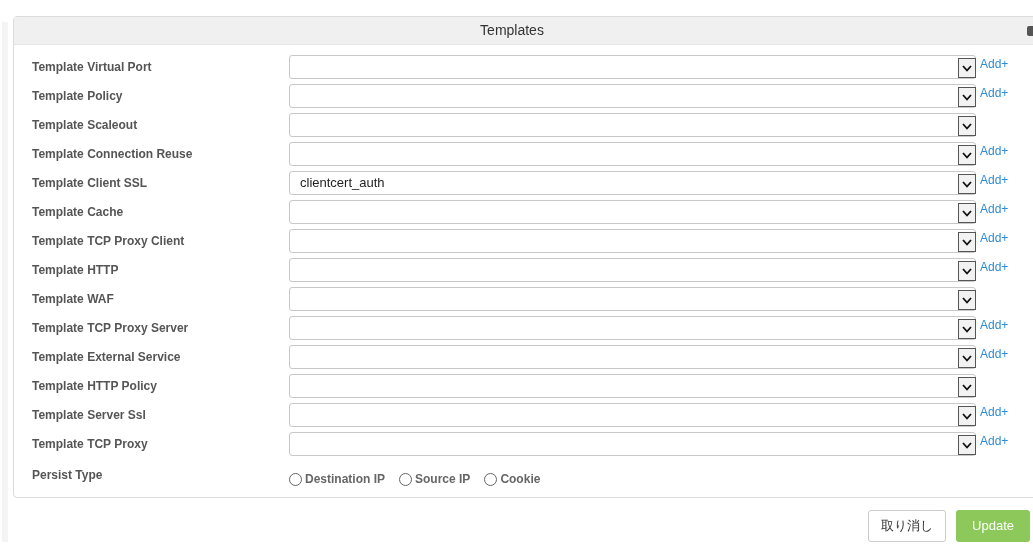 Image resolution: width=1033 pixels, height=550 pixels. What do you see at coordinates (75, 270) in the screenshot?
I see `field-label: Template HTTP` at bounding box center [75, 270].